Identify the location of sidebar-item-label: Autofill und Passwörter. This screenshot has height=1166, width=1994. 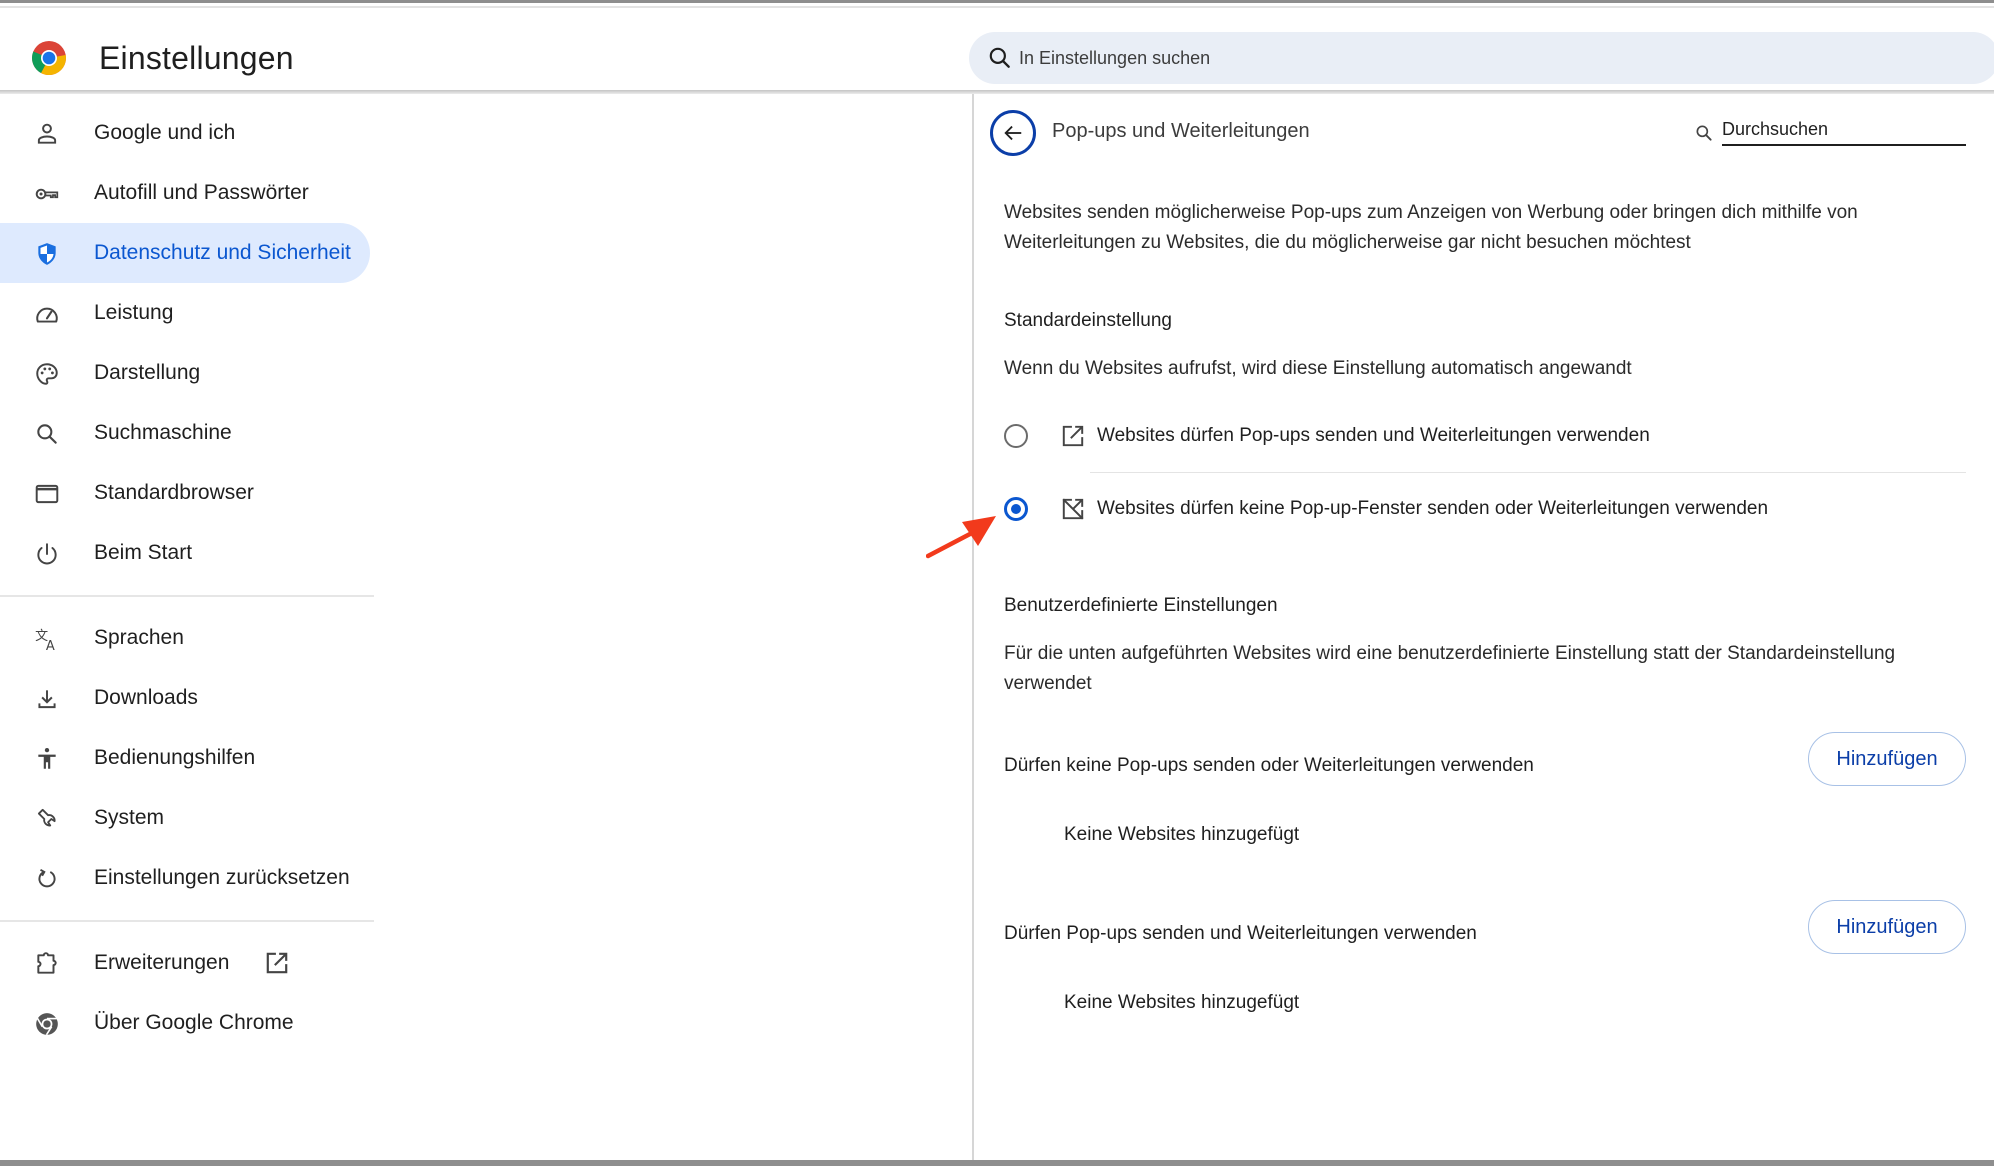
(201, 192).